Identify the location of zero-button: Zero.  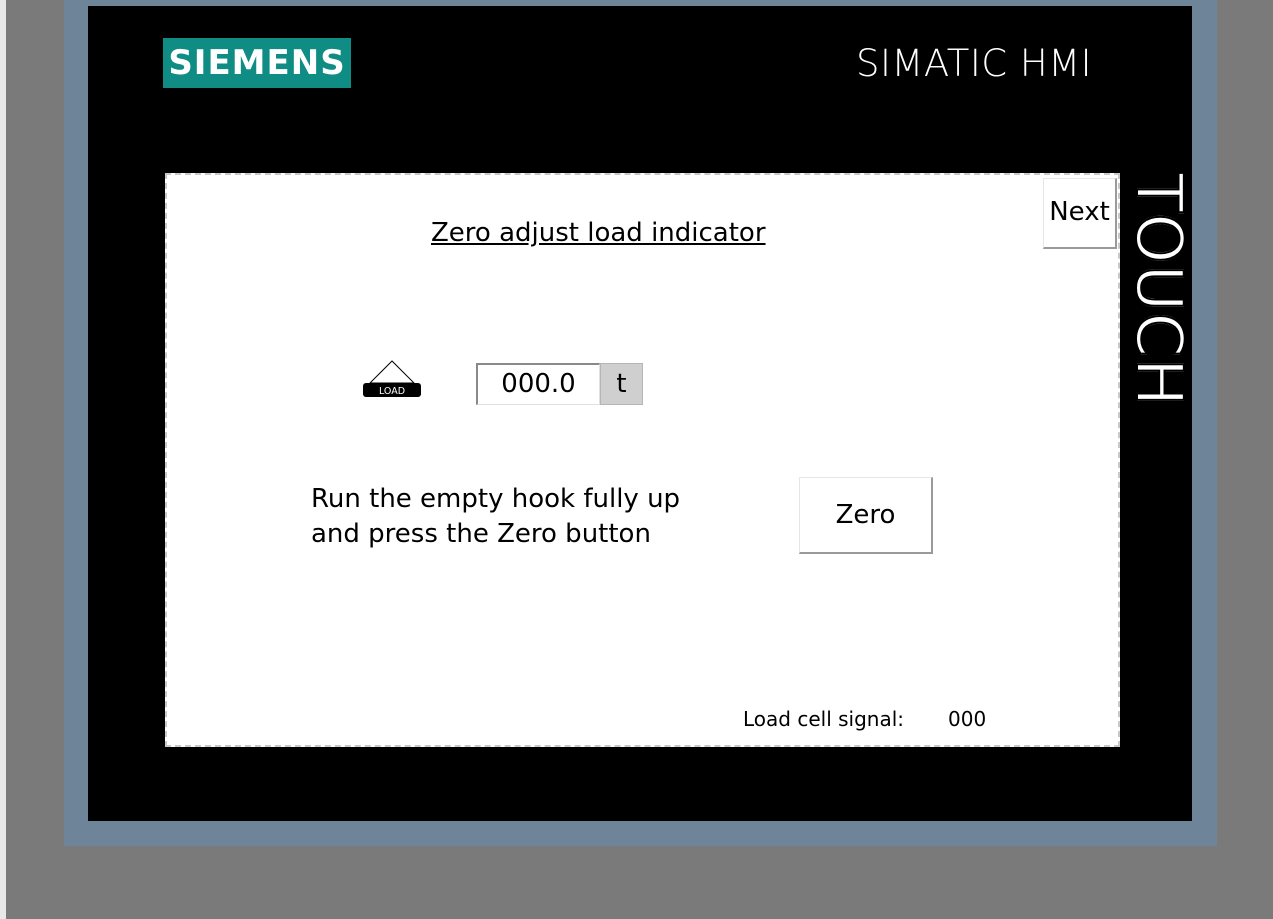
(866, 515).